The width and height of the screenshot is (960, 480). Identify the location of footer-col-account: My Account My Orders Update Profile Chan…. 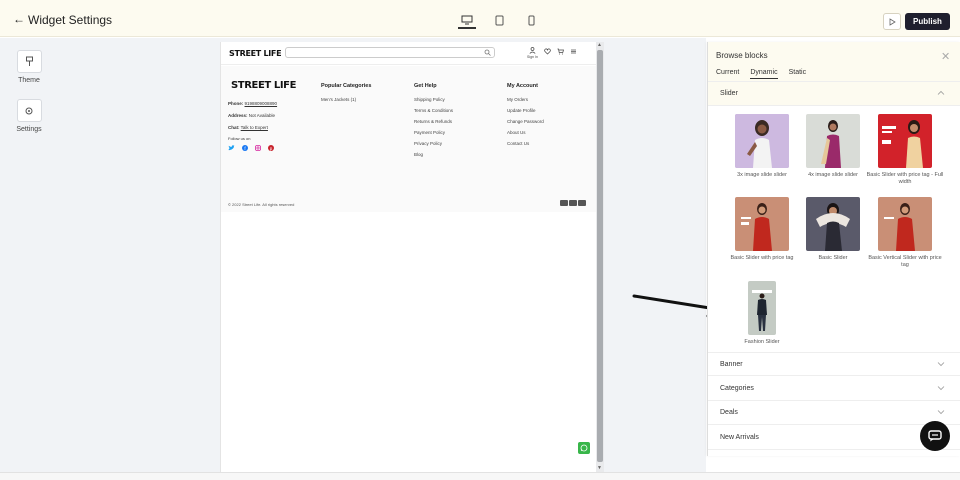
(525, 117).